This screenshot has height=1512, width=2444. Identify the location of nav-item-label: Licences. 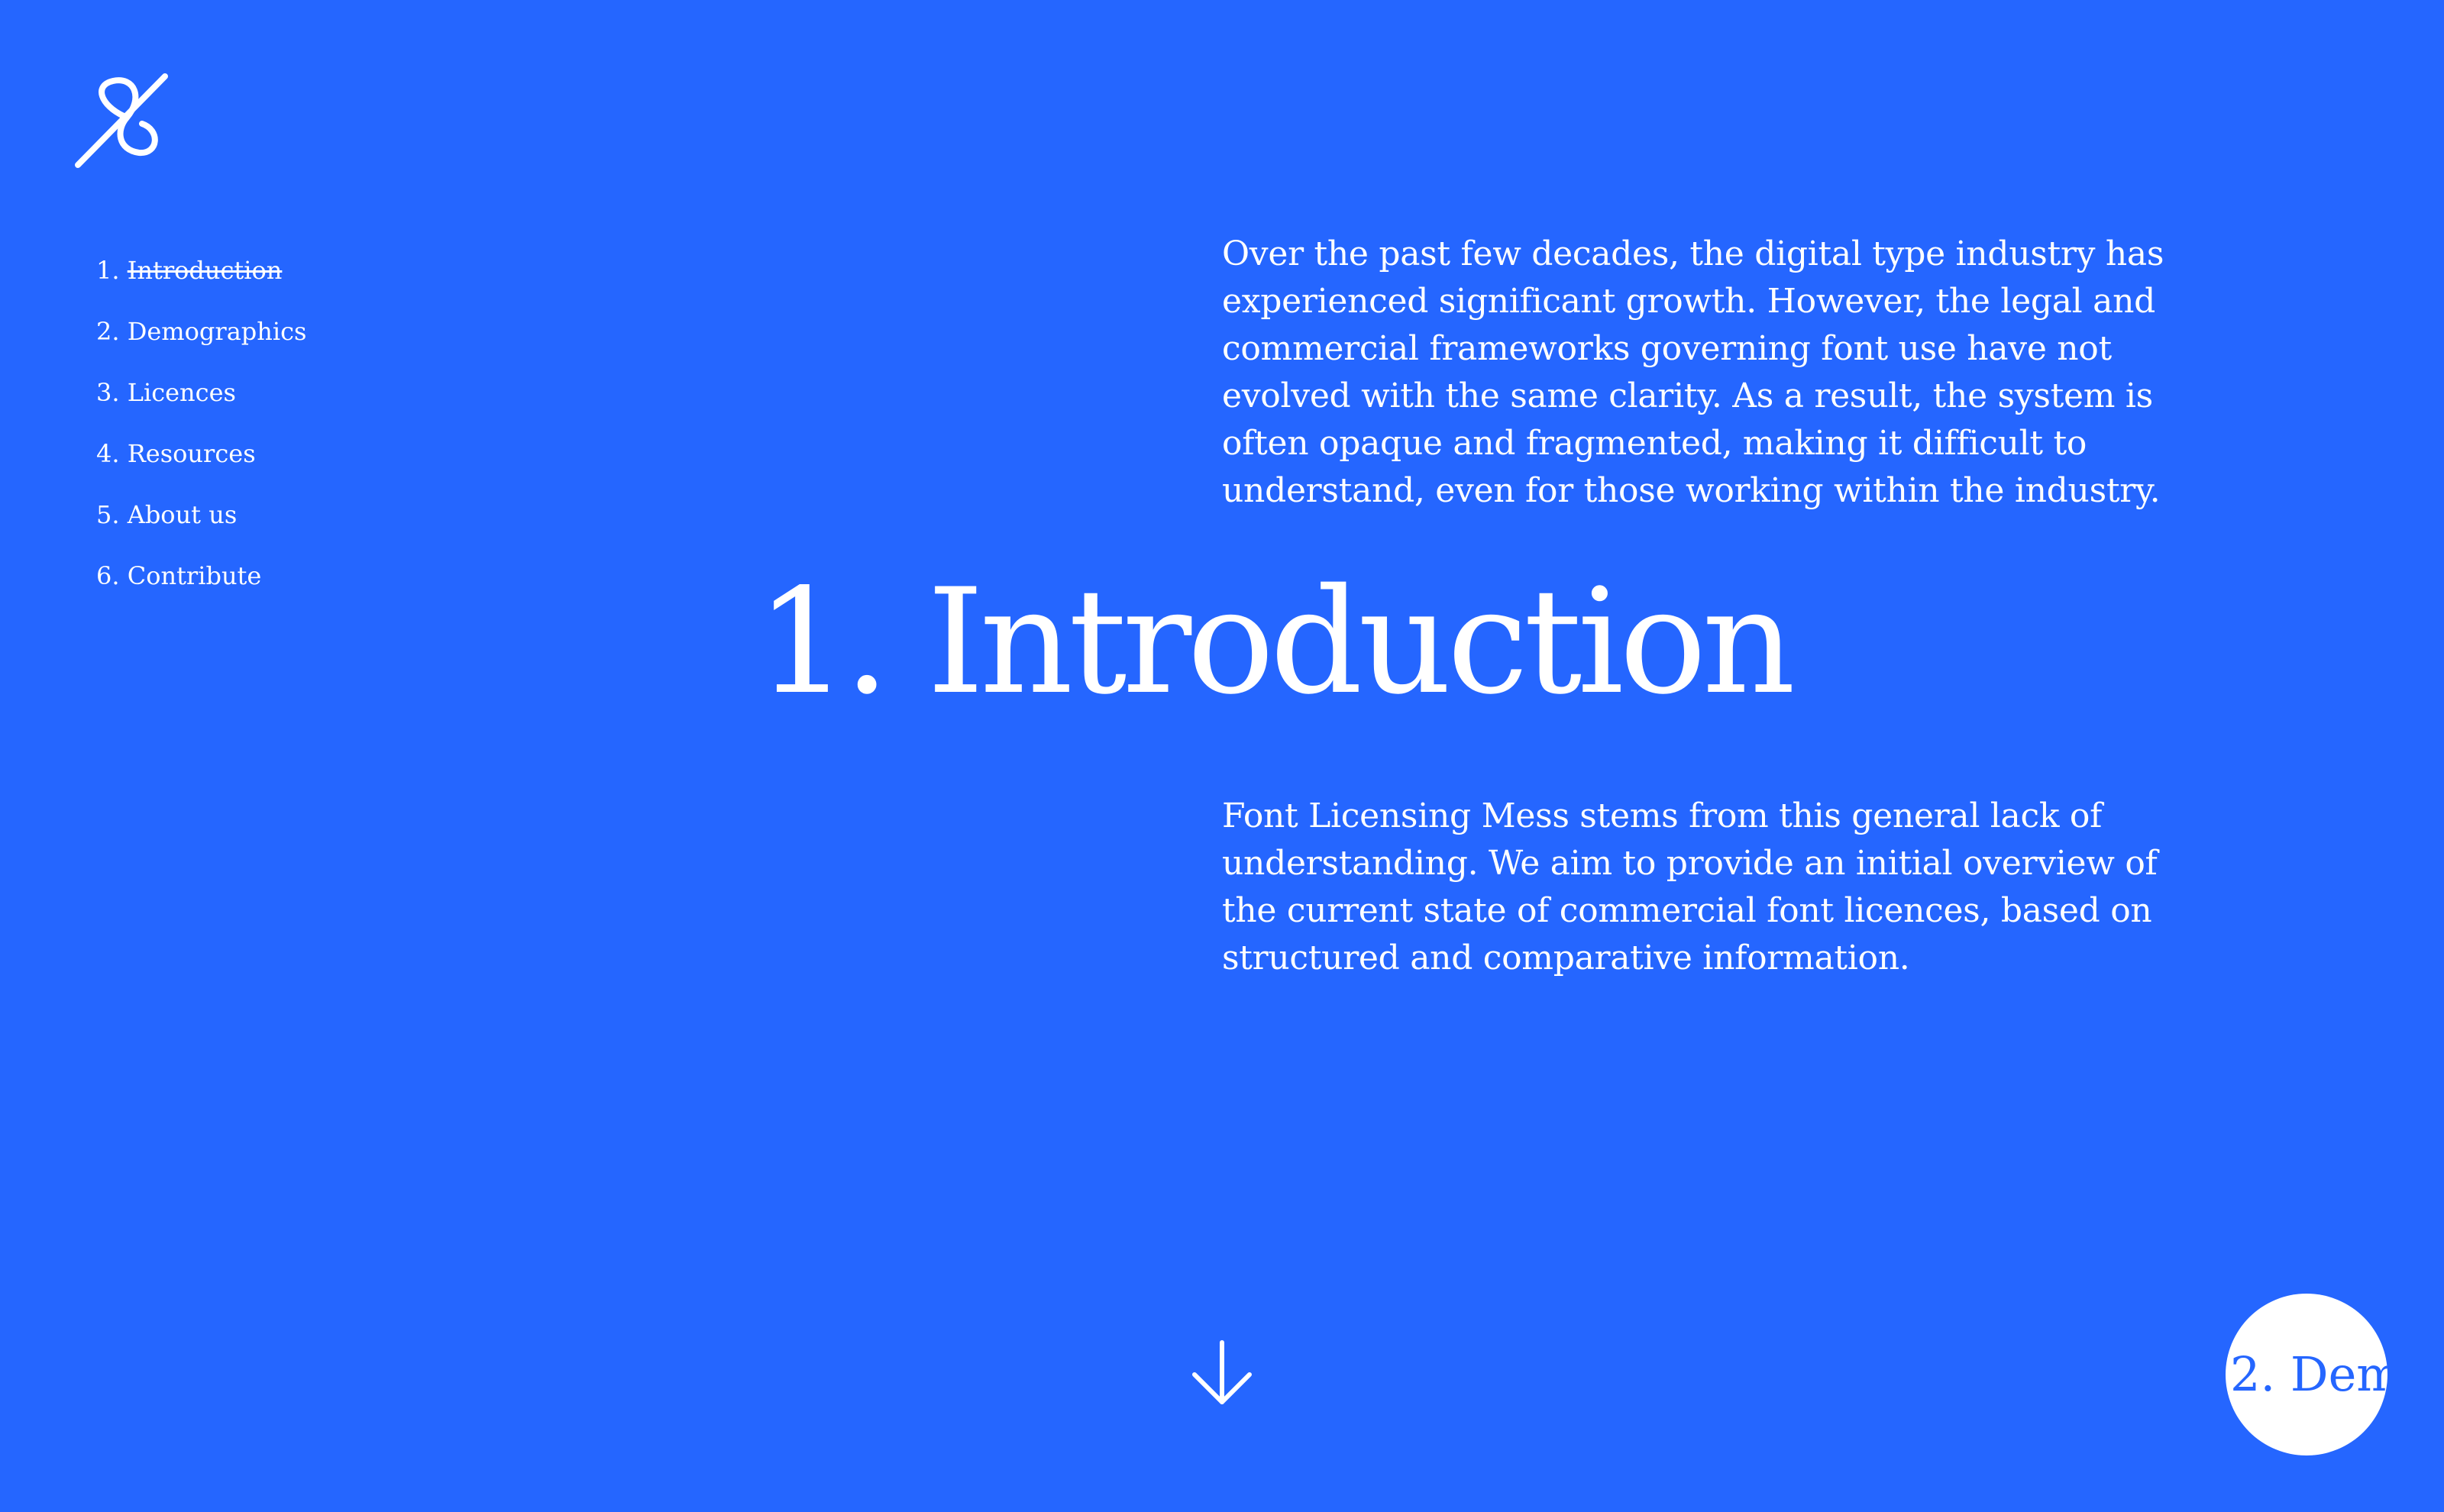
(182, 393).